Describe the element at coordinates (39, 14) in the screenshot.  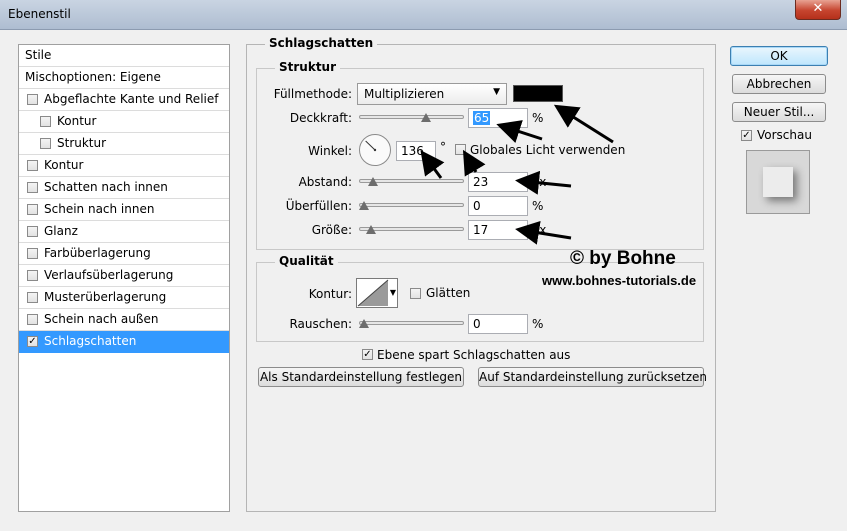
I see `window-title: Ebenenstil` at that location.